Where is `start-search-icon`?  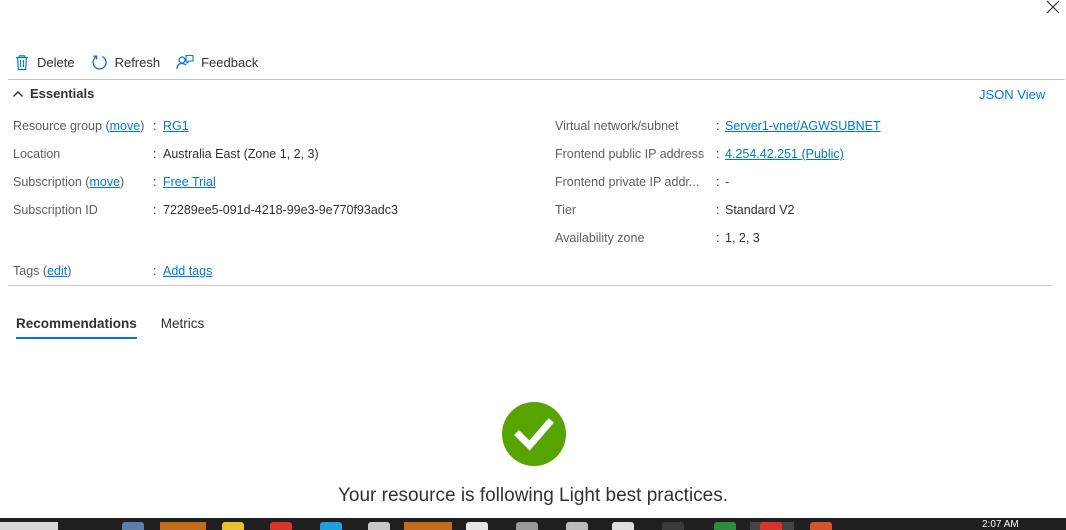
start-search-icon is located at coordinates (29, 526).